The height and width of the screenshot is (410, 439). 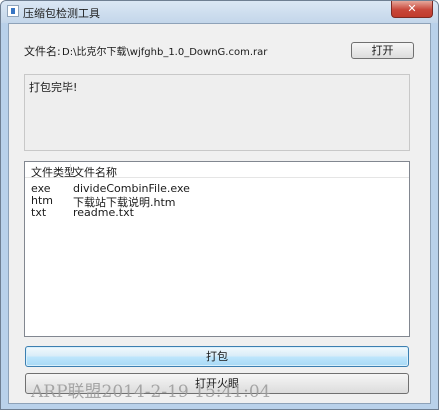 What do you see at coordinates (217, 171) in the screenshot?
I see `list-header: 文件类型 文件名称` at bounding box center [217, 171].